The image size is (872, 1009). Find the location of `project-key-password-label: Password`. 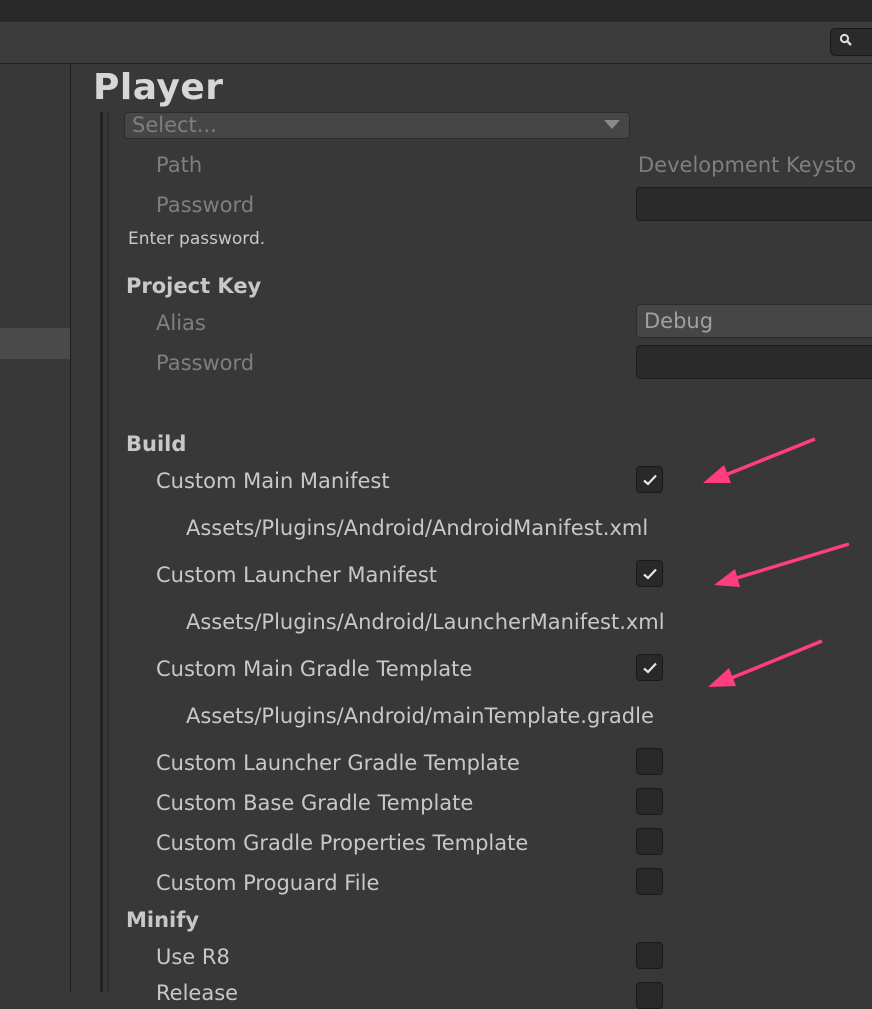

project-key-password-label: Password is located at coordinates (205, 363).